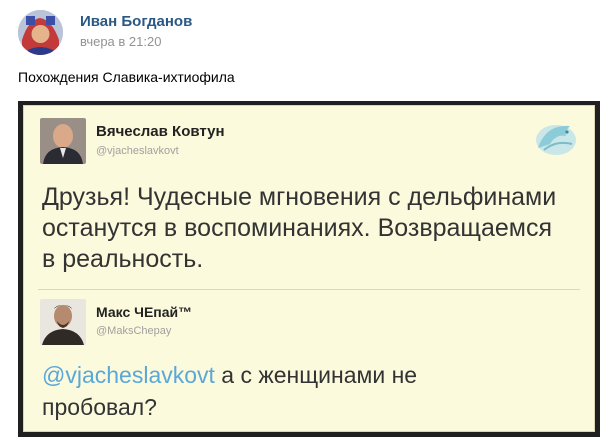  I want to click on tweet-reply-text-line: пробовал?, so click(99, 407).